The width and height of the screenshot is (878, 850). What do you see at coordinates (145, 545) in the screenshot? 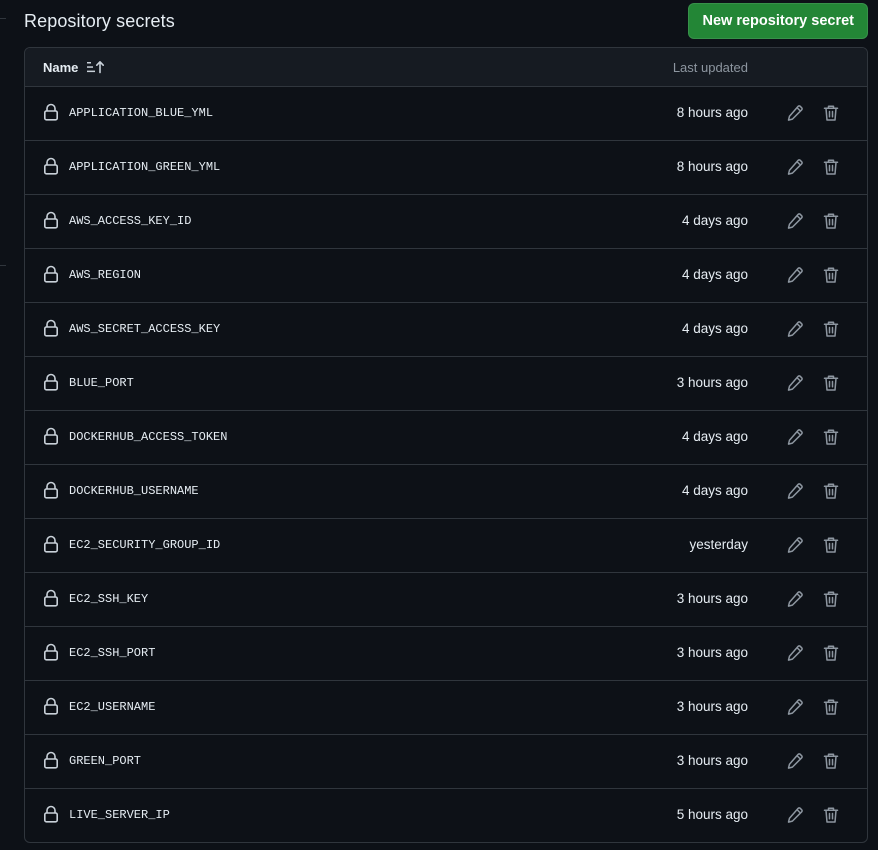
I see `secret-name: EC2_SECURITY_GROUP_ID` at bounding box center [145, 545].